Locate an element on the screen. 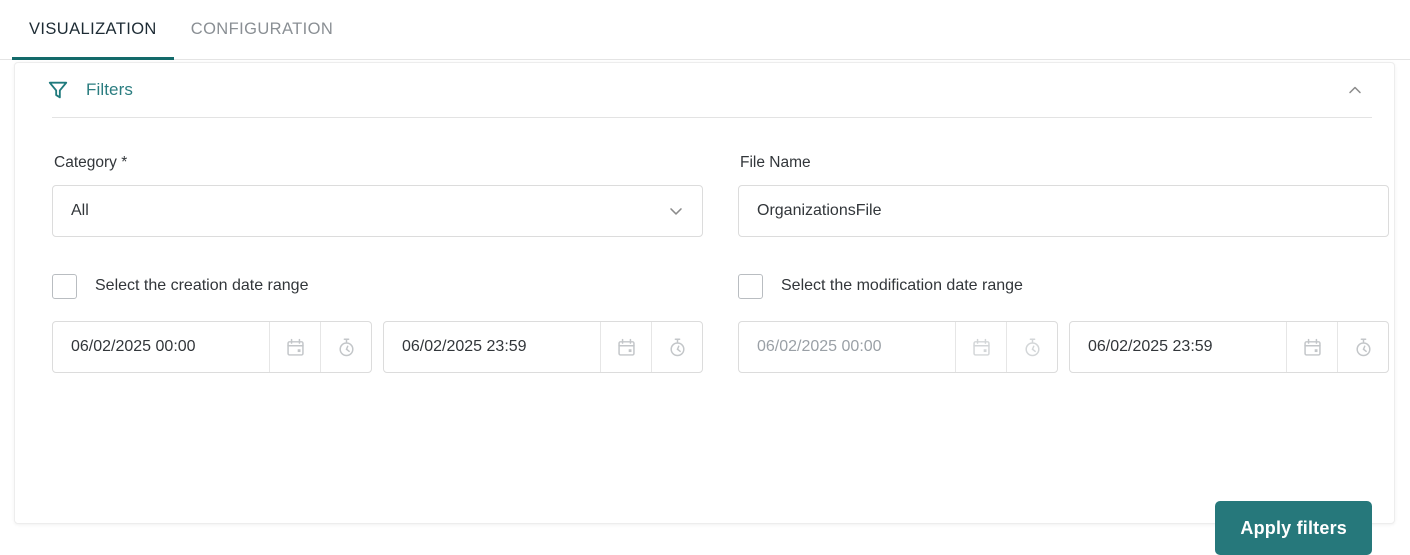  filters-actions: Apply filters is located at coordinates (1293, 528).